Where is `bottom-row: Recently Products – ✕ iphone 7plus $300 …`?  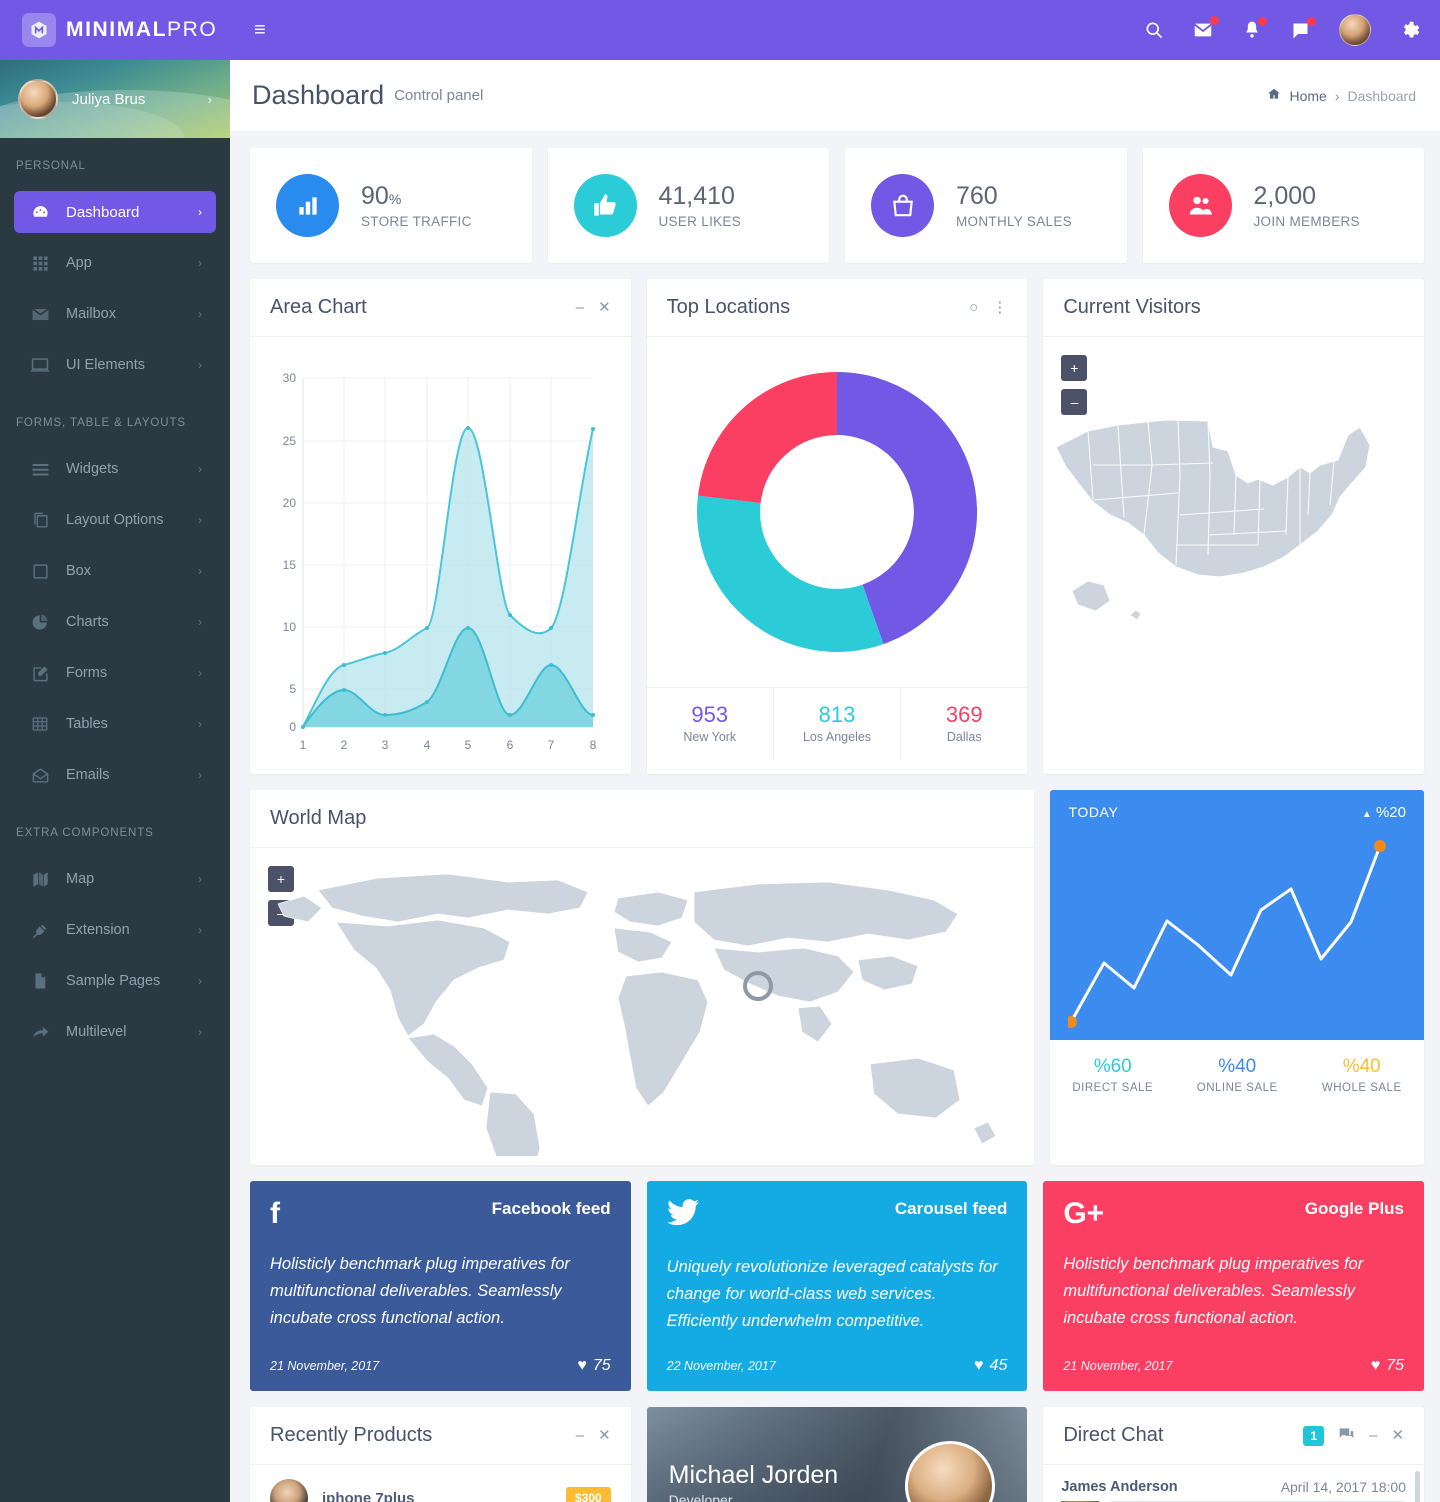 bottom-row: Recently Products – ✕ iphone 7plus $300 … is located at coordinates (837, 1454).